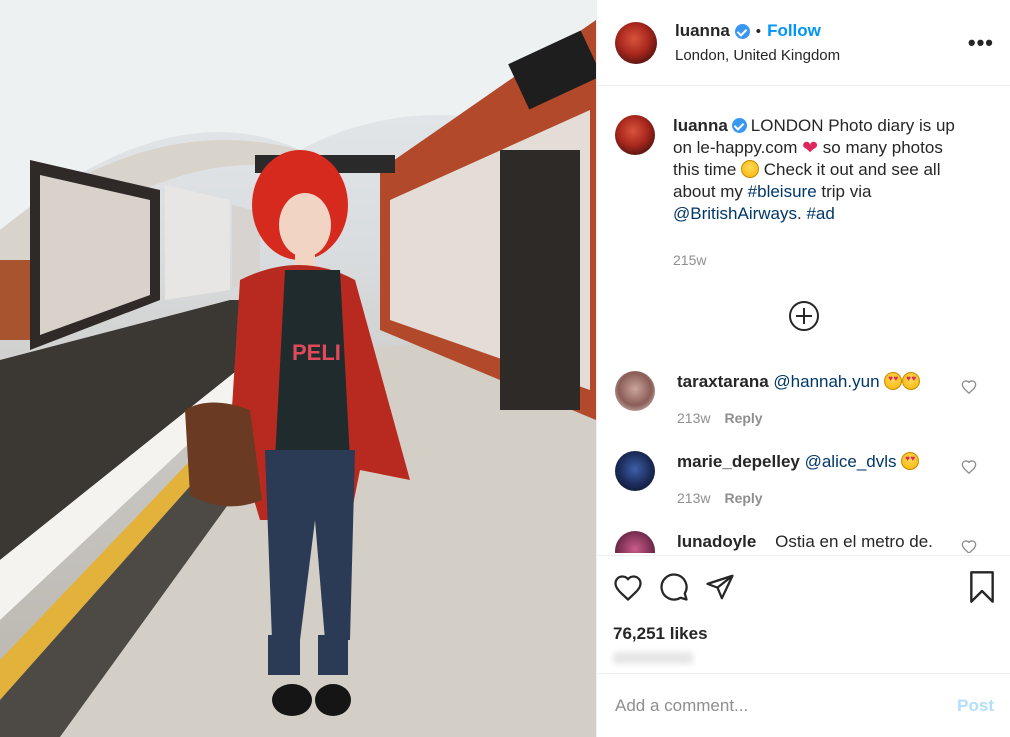  I want to click on comment-input, so click(786, 705).